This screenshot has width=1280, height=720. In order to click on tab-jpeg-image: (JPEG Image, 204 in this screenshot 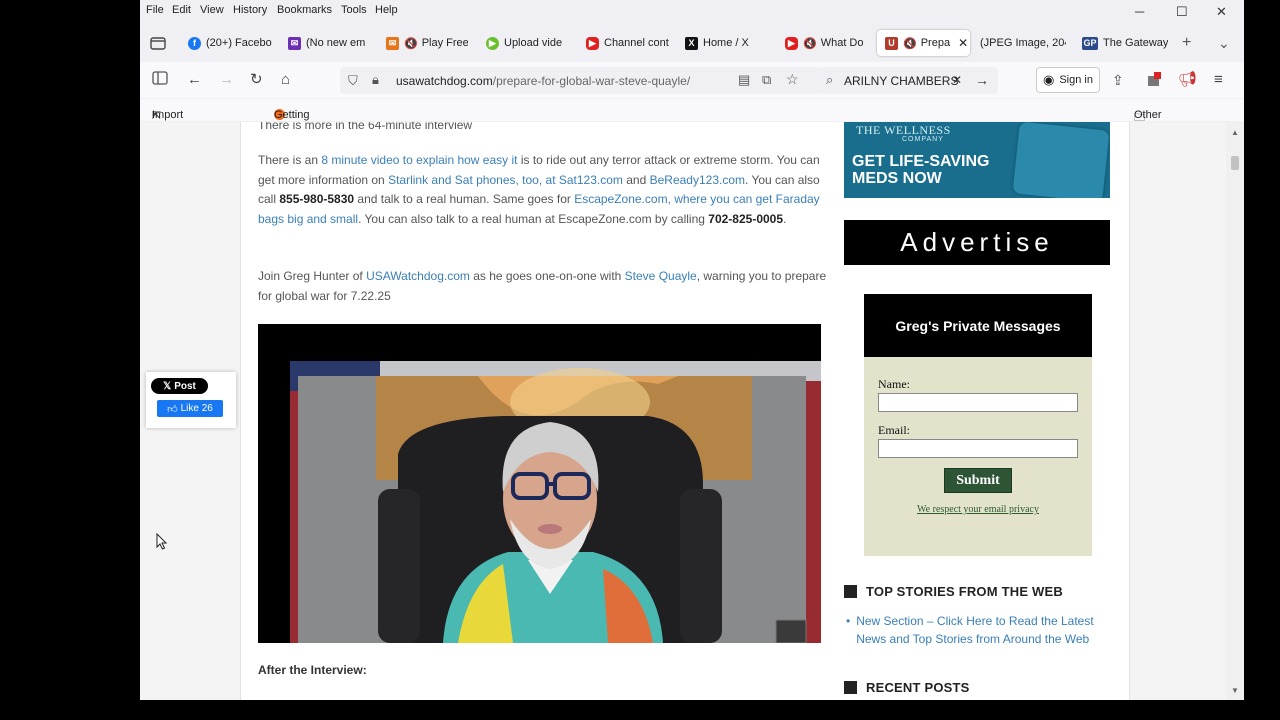, I will do `click(1023, 43)`.